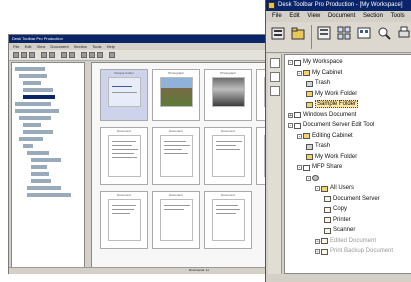 Image resolution: width=411 pixels, height=282 pixels. Describe the element at coordinates (275, 77) in the screenshot. I see `edit-icon` at that location.